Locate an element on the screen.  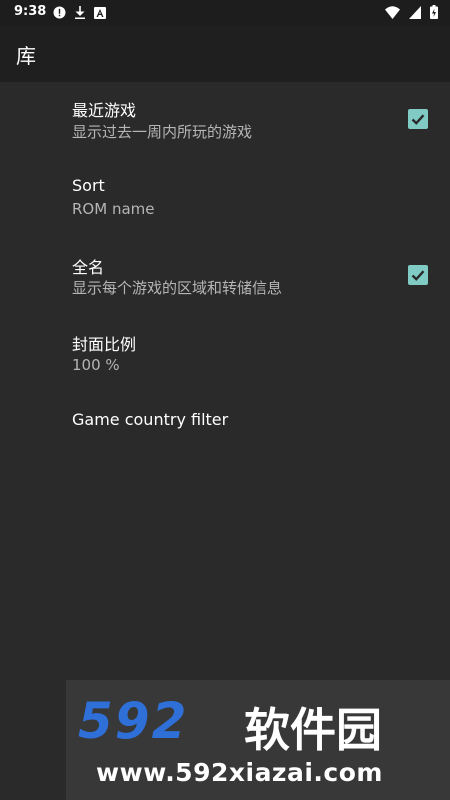
pref-full-name: 全名 显示每个游戏的区域和转储信息 is located at coordinates (225, 277).